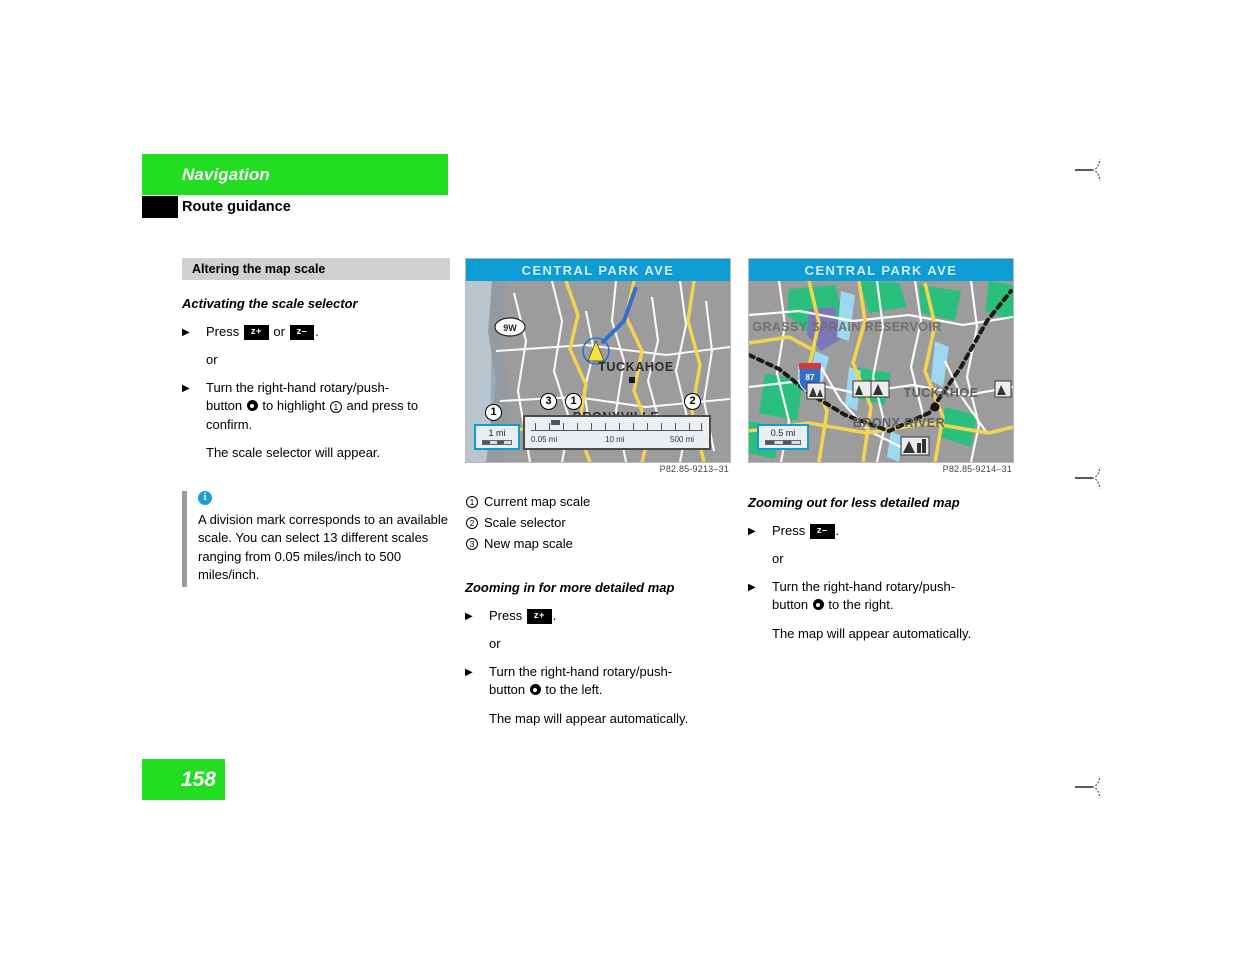 This screenshot has height=954, width=1235. I want to click on new-map-scale-cursor, so click(555, 422).